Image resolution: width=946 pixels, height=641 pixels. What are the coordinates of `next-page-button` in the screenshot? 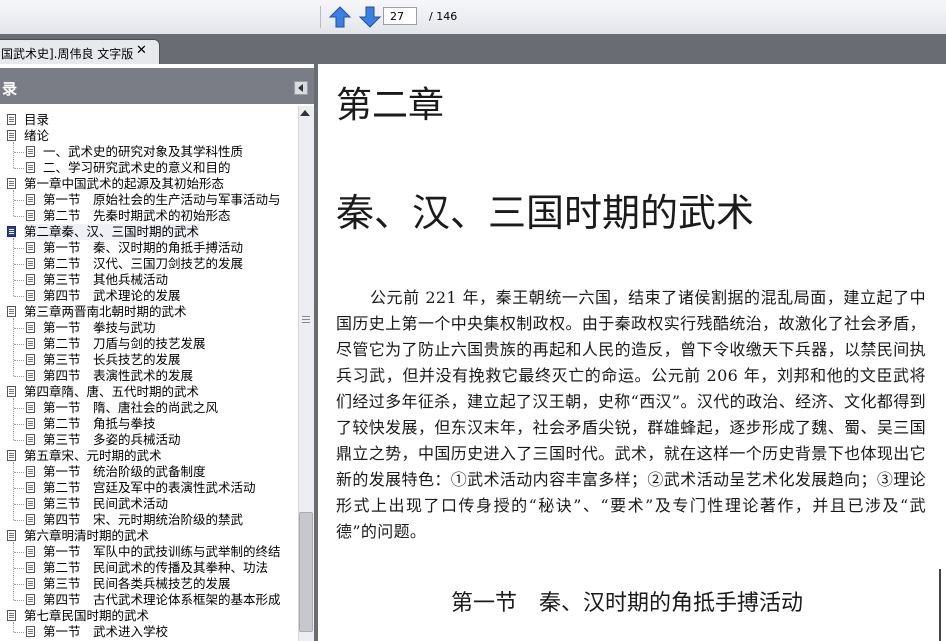 It's located at (370, 17).